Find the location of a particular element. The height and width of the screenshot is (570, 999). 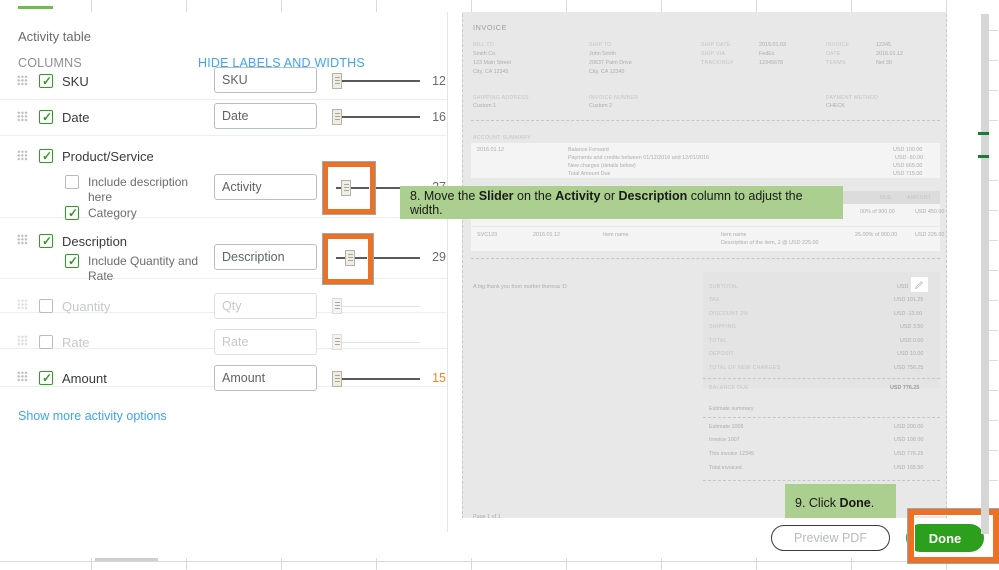

label-input-sku: SKU is located at coordinates (265, 80).